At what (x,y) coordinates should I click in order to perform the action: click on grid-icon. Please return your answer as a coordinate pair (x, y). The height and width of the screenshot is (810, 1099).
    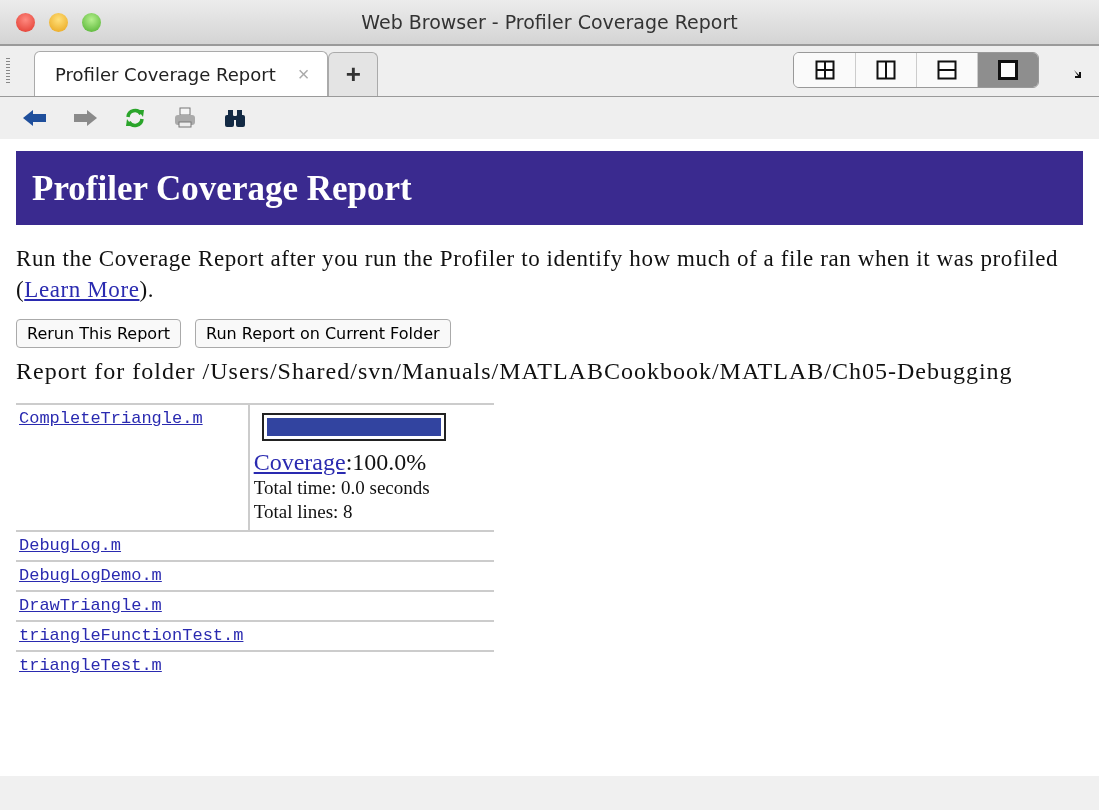
    Looking at the image, I should click on (824, 70).